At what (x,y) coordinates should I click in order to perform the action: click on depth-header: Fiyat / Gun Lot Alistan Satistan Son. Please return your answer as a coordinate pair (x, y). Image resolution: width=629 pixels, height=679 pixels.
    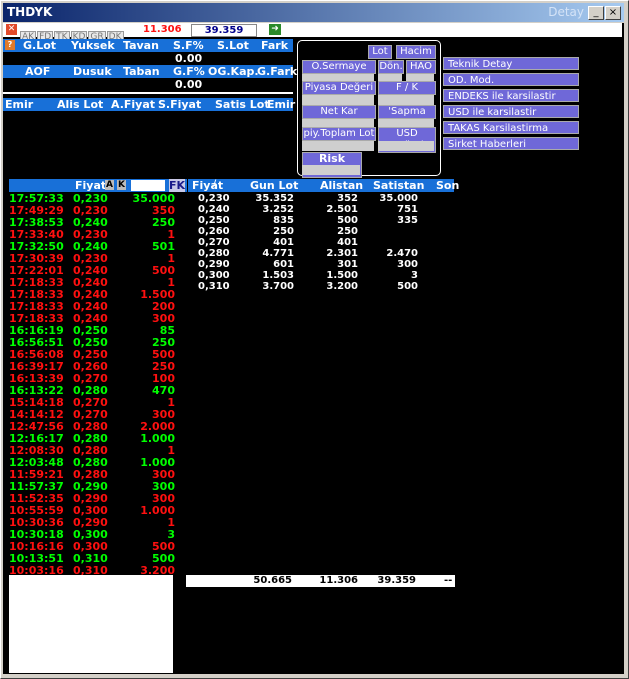
    Looking at the image, I should click on (323, 185).